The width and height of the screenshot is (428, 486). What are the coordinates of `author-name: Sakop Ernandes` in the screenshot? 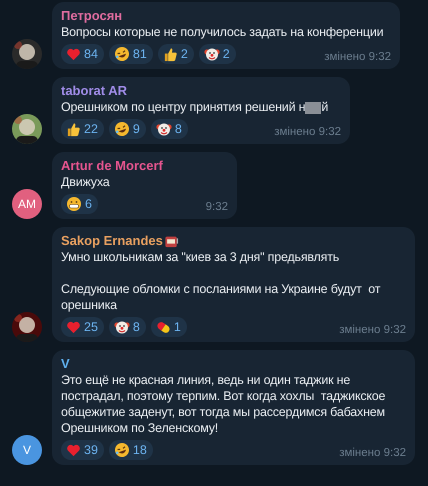 It's located at (112, 241).